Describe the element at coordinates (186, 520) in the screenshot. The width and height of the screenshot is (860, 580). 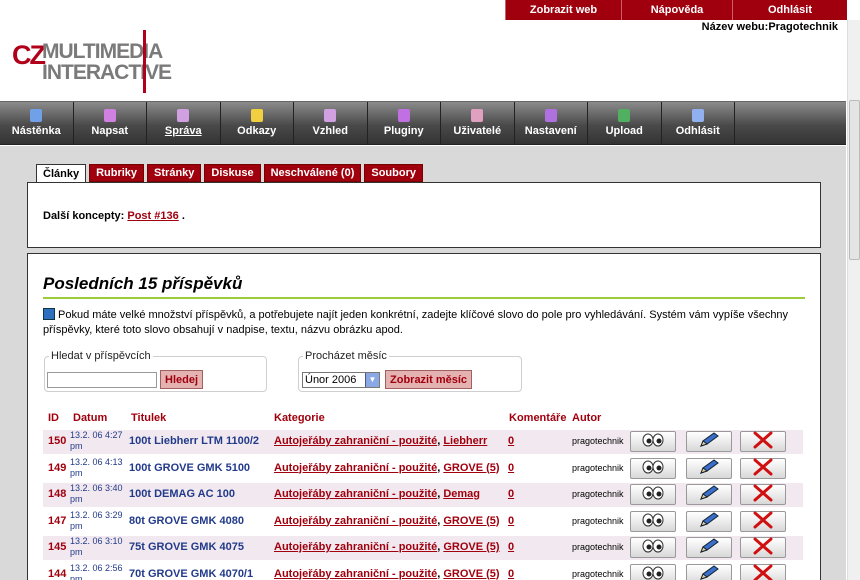
I see `post-title: 80t GROVE GMK 4080` at that location.